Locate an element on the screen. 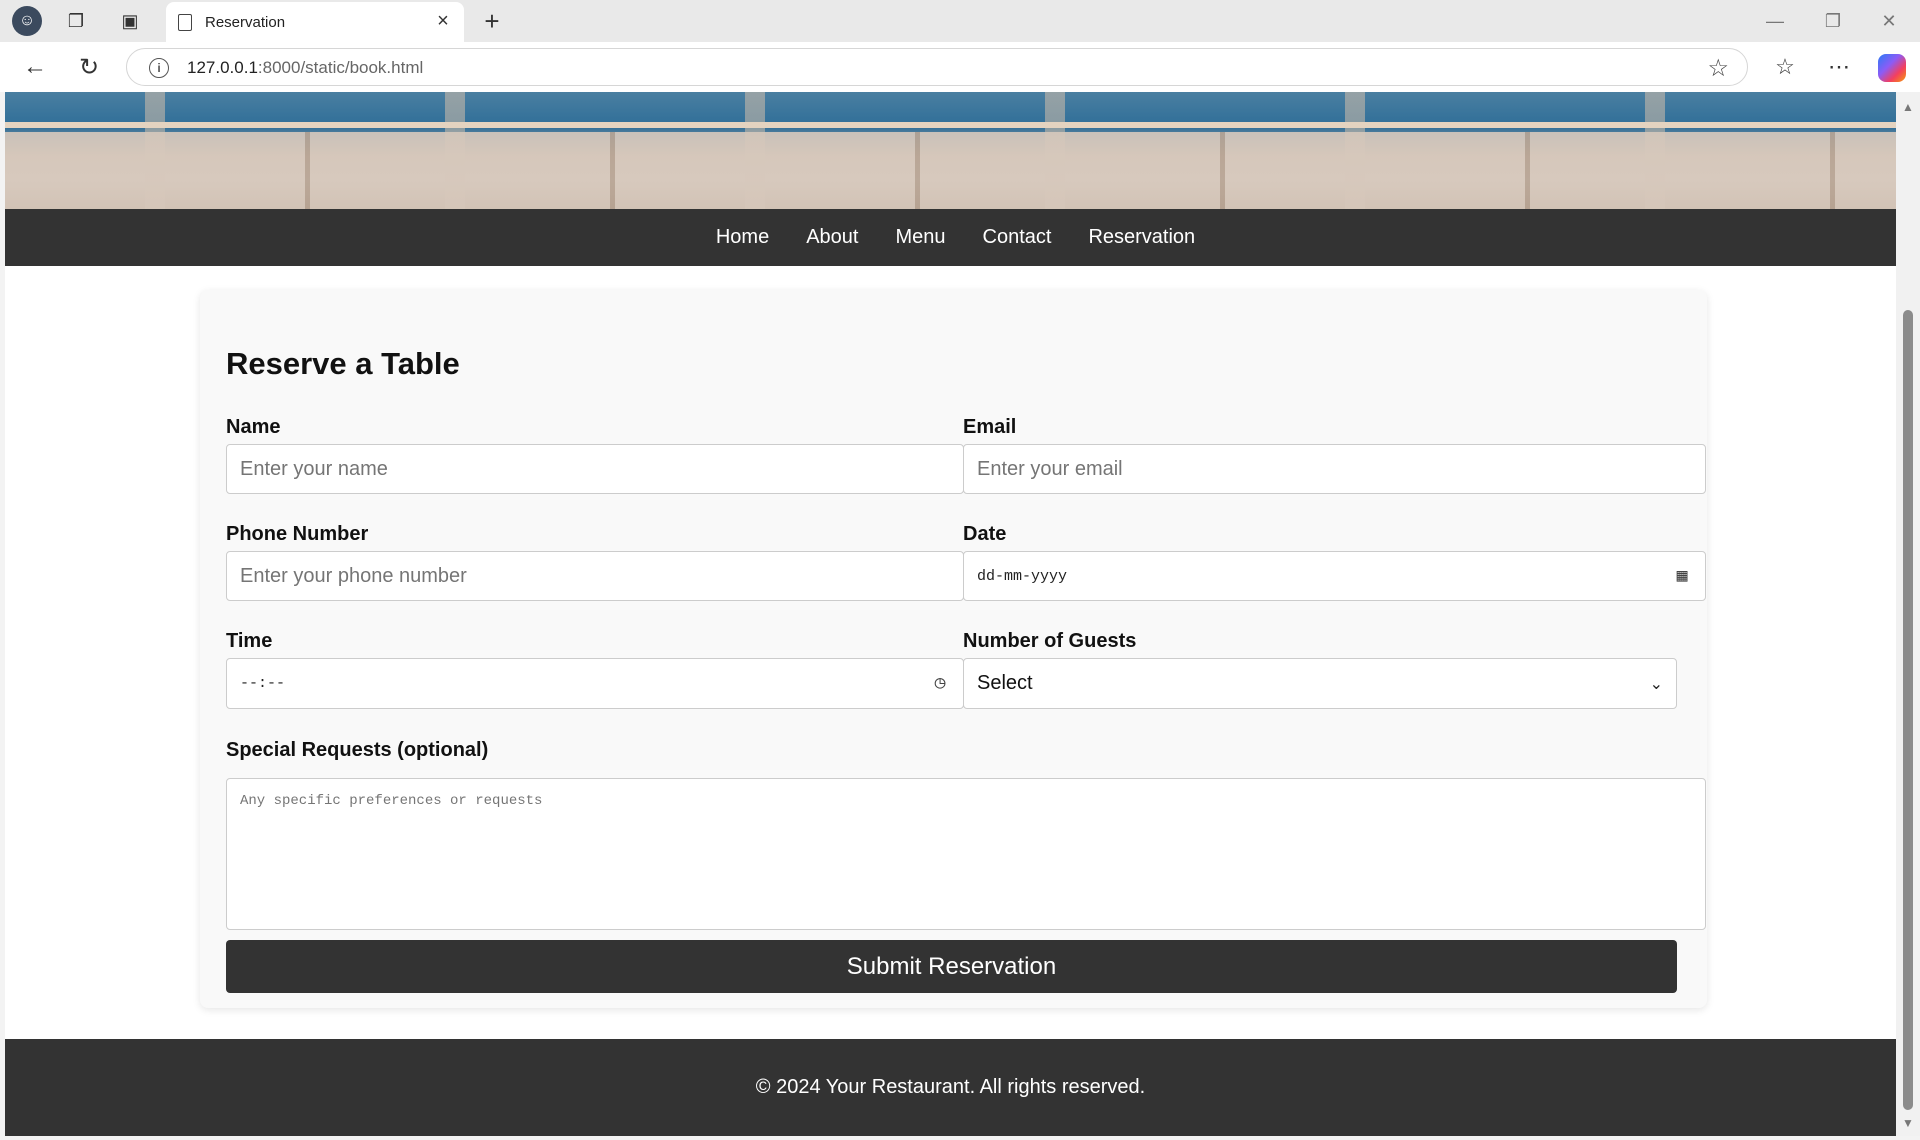 This screenshot has height=1140, width=1920. time-value: --:-- is located at coordinates (263, 683).